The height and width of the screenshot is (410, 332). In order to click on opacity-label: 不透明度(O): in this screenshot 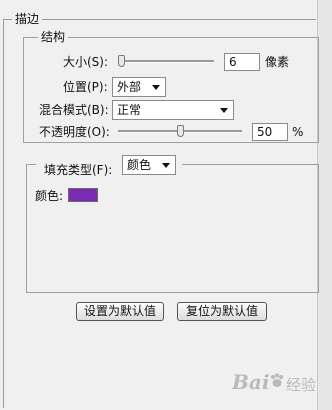, I will do `click(74, 132)`.